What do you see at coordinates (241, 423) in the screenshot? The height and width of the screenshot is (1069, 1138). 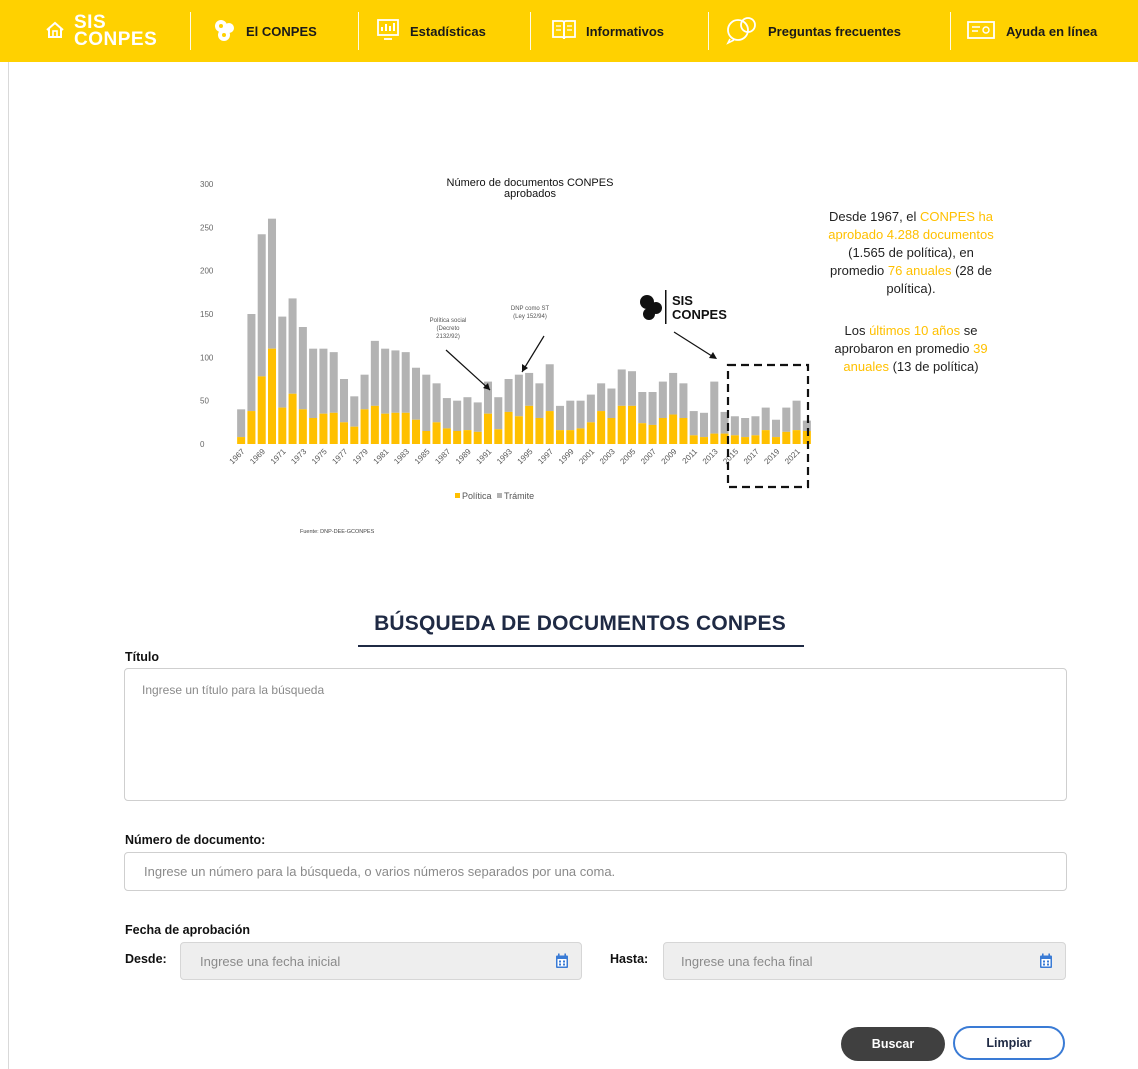 I see `bar-tramite-1967` at bounding box center [241, 423].